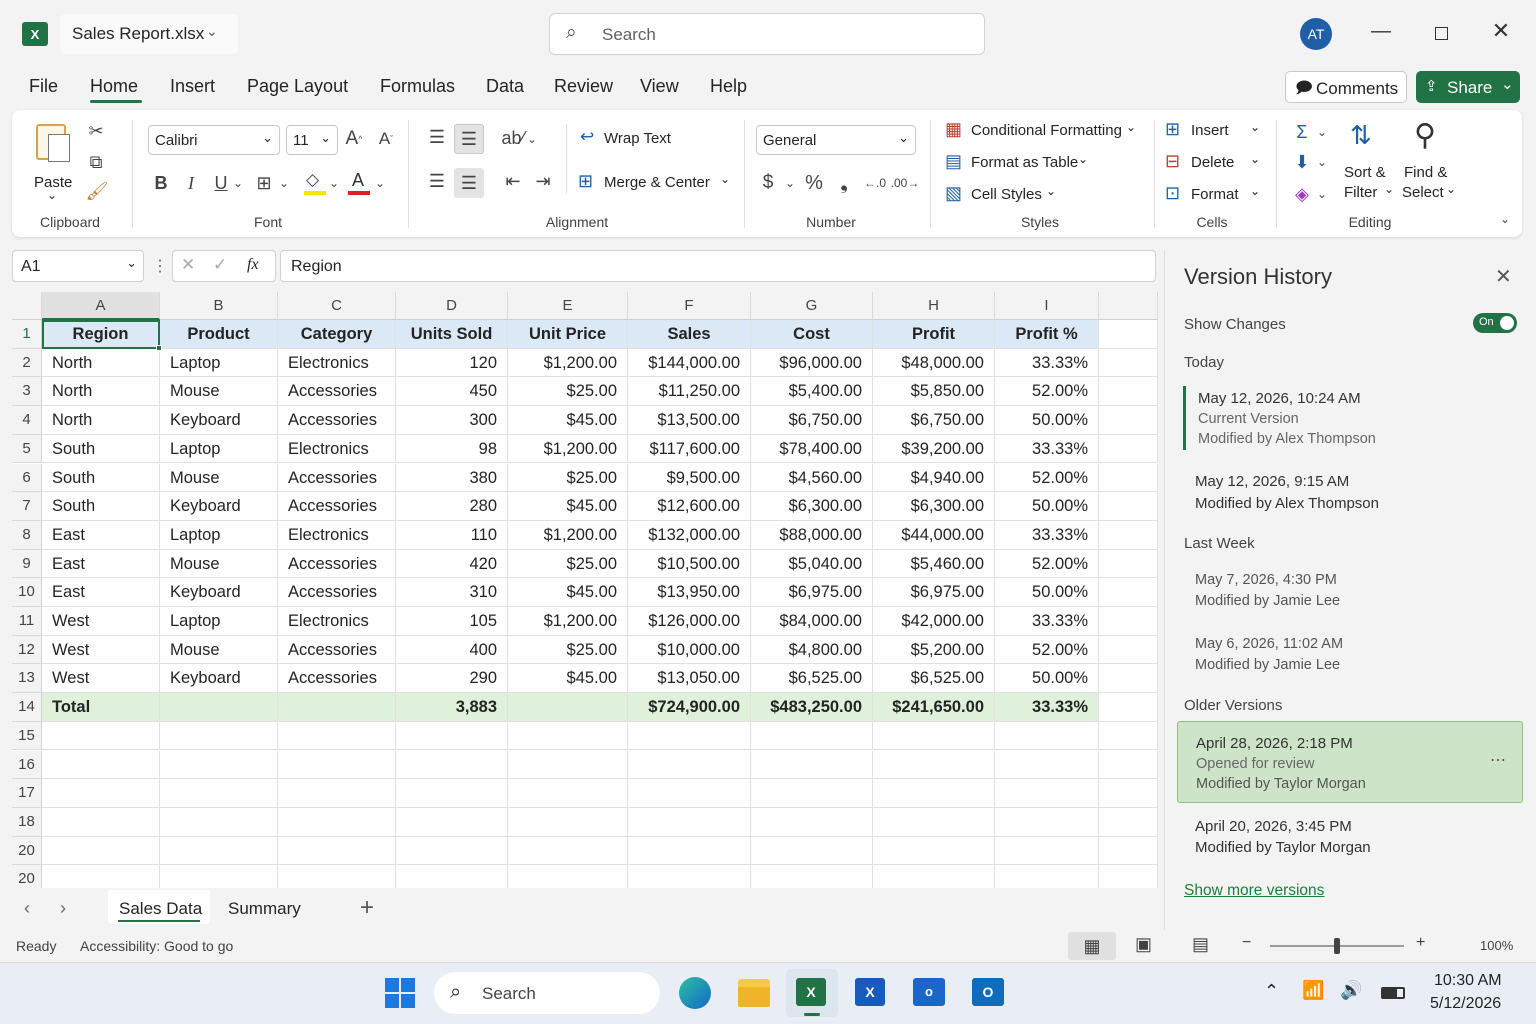 The height and width of the screenshot is (1024, 1536). Describe the element at coordinates (452, 306) in the screenshot. I see `column-header: D` at that location.